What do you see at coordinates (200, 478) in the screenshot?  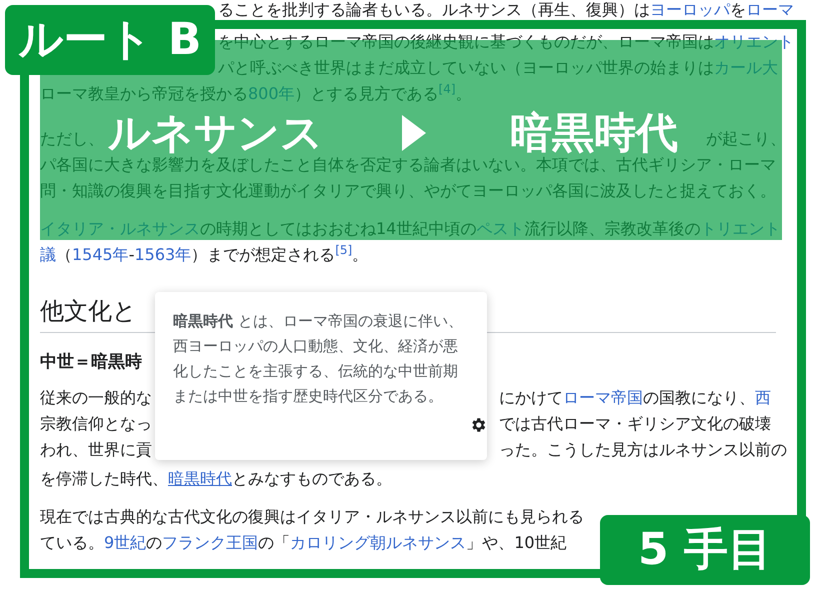 I see `article-link: 暗黒時代` at bounding box center [200, 478].